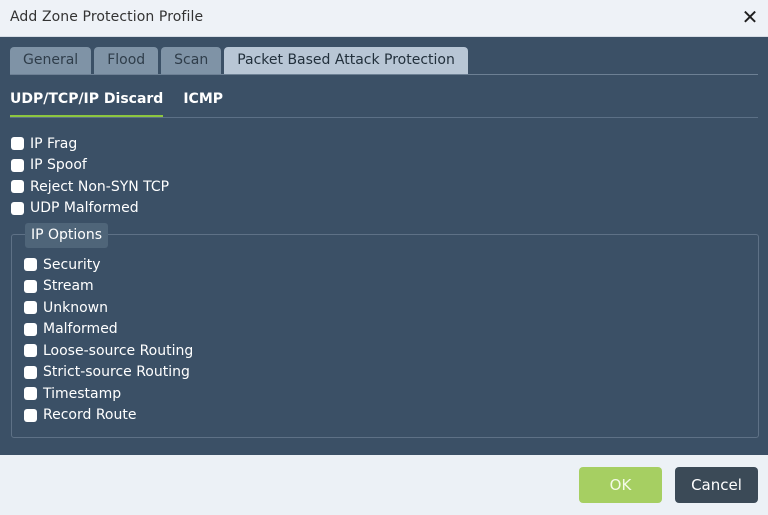 This screenshot has height=515, width=768. Describe the element at coordinates (384, 485) in the screenshot. I see `dialog-footer: OK Cancel` at that location.